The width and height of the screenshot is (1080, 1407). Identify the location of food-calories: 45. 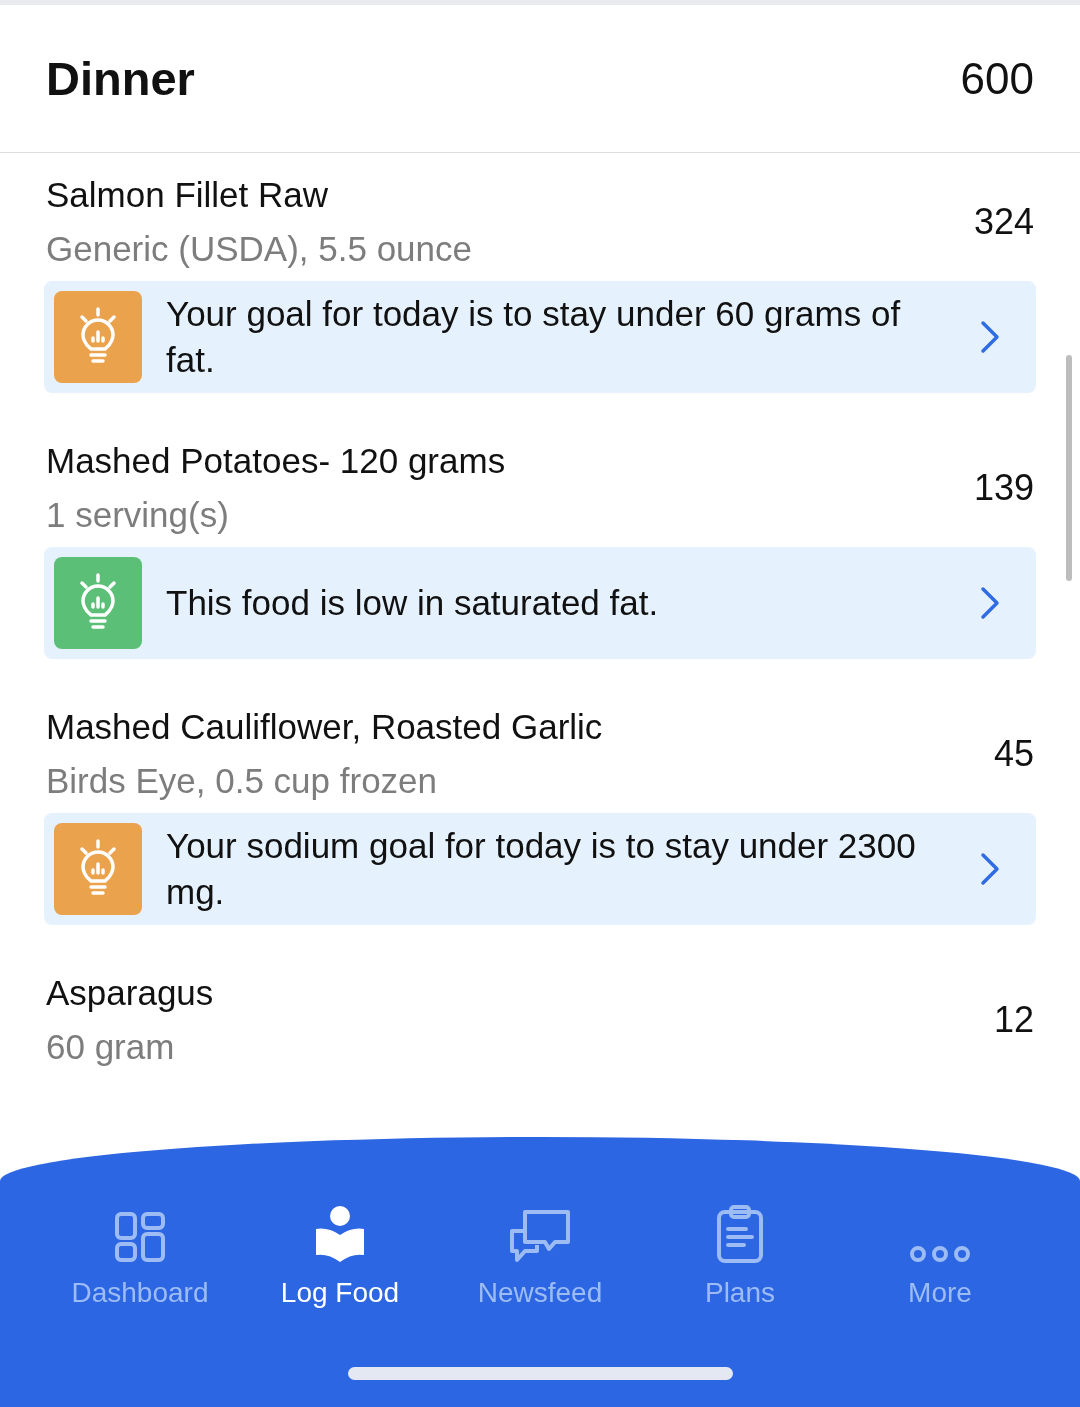
(1013, 754).